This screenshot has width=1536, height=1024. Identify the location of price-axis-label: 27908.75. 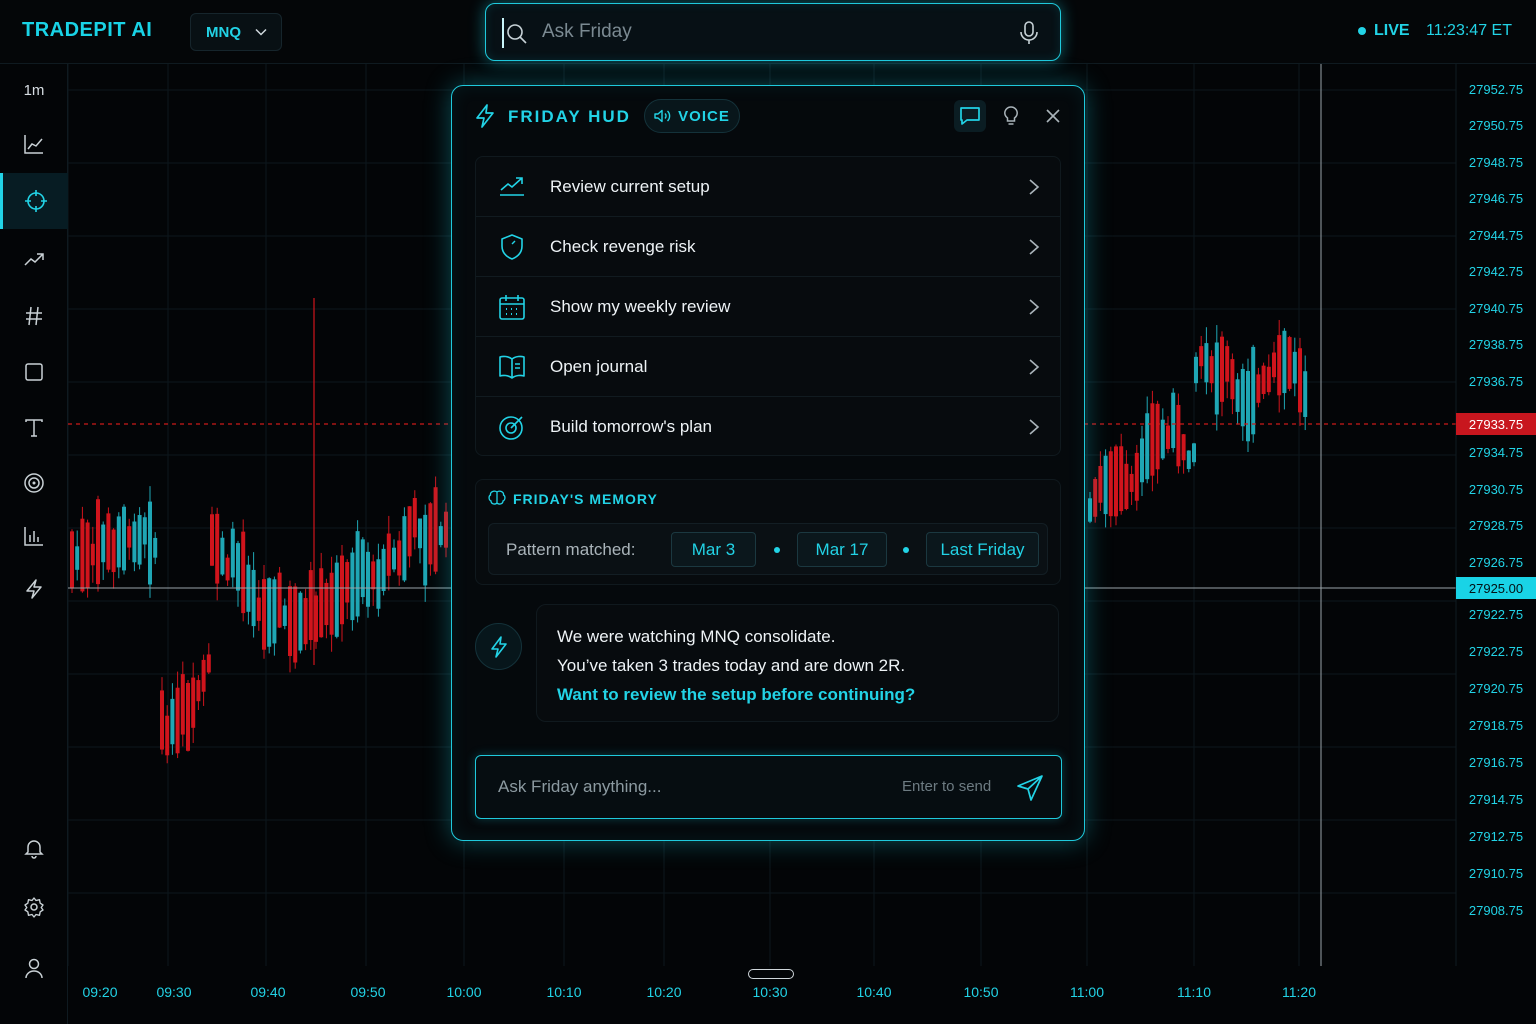
(1496, 910).